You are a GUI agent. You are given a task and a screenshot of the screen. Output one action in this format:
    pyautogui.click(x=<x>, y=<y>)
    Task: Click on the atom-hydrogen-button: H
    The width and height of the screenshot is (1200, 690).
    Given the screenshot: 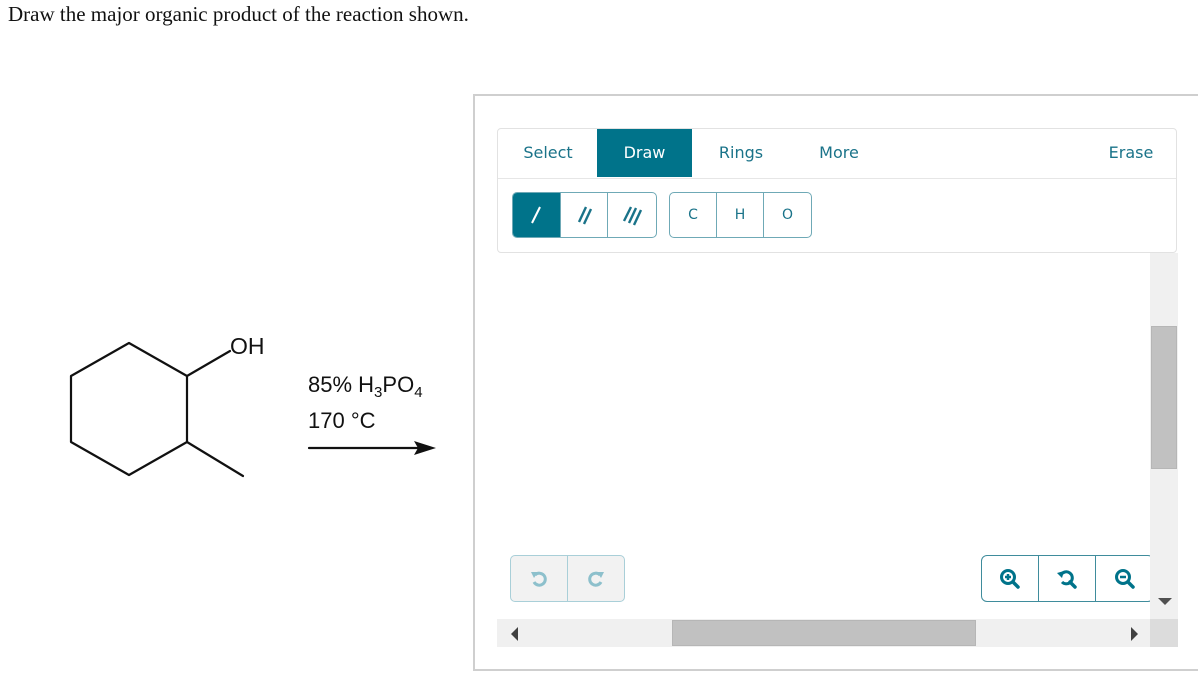 What is the action you would take?
    pyautogui.click(x=740, y=215)
    